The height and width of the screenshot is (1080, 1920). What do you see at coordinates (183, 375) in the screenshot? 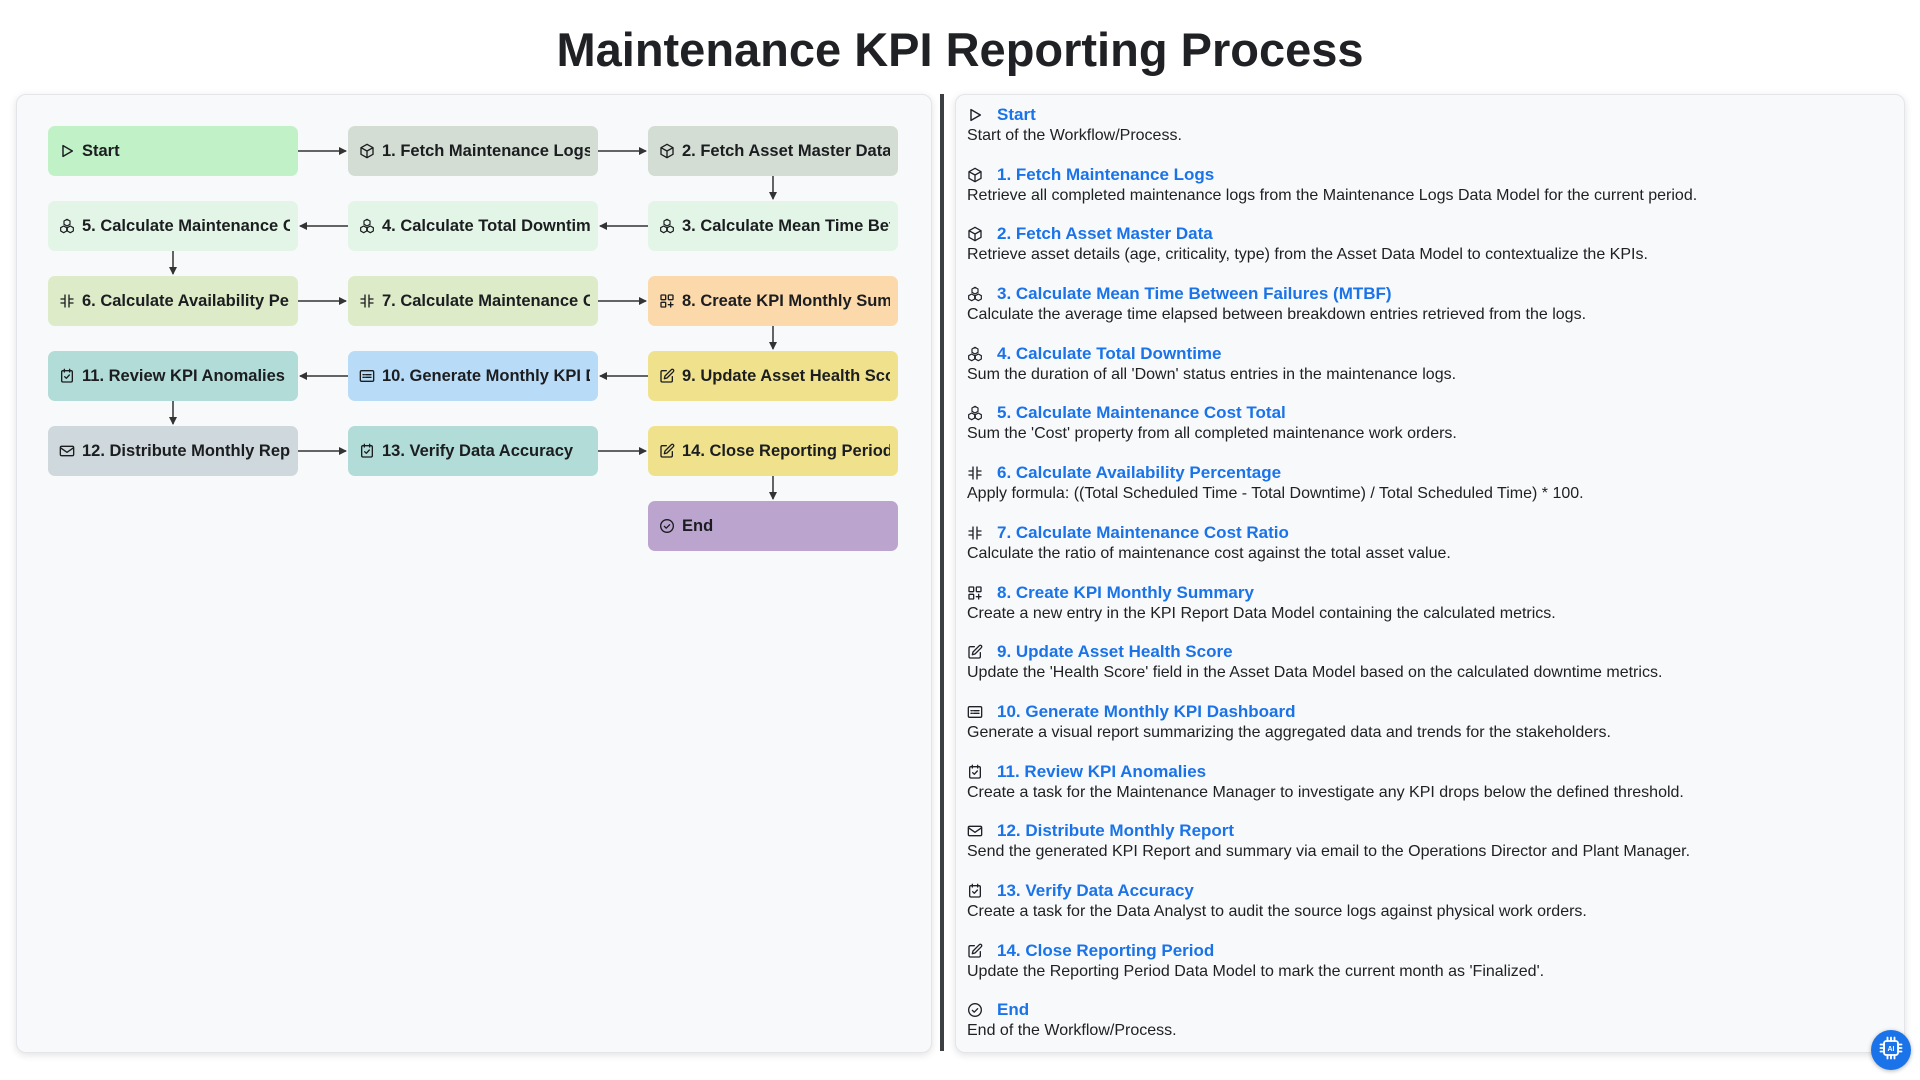
I see `flow-node-label: 11. Review KPI Anomalies` at bounding box center [183, 375].